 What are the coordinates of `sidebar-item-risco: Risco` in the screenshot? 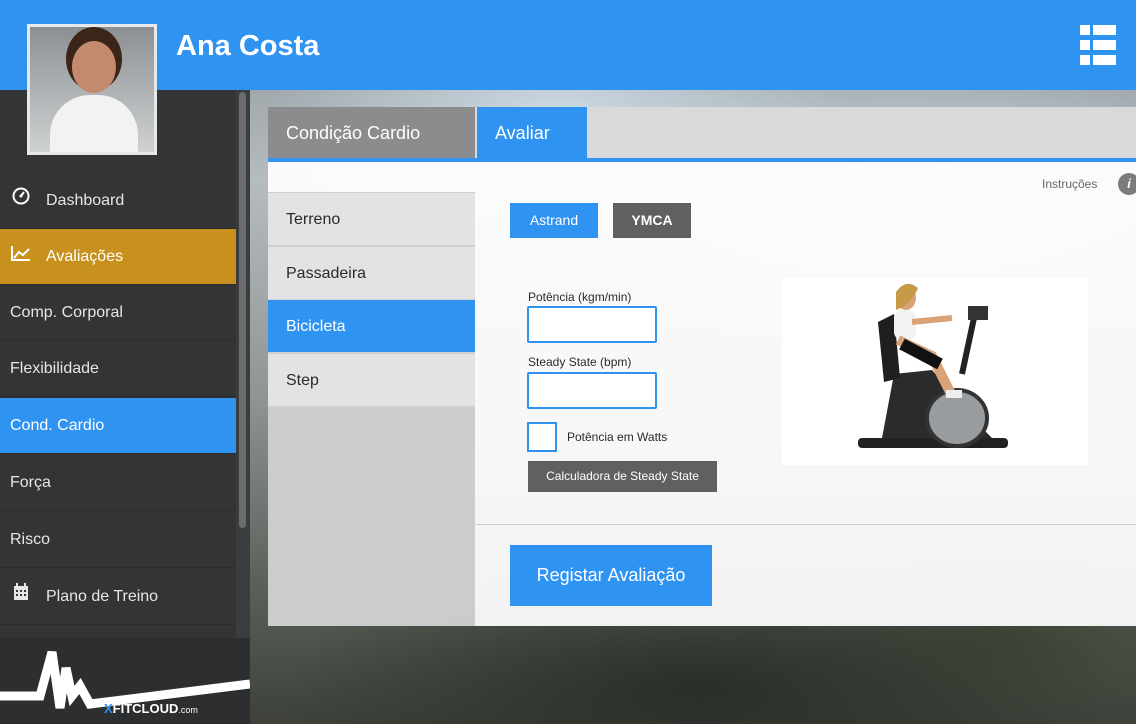 It's located at (118, 540).